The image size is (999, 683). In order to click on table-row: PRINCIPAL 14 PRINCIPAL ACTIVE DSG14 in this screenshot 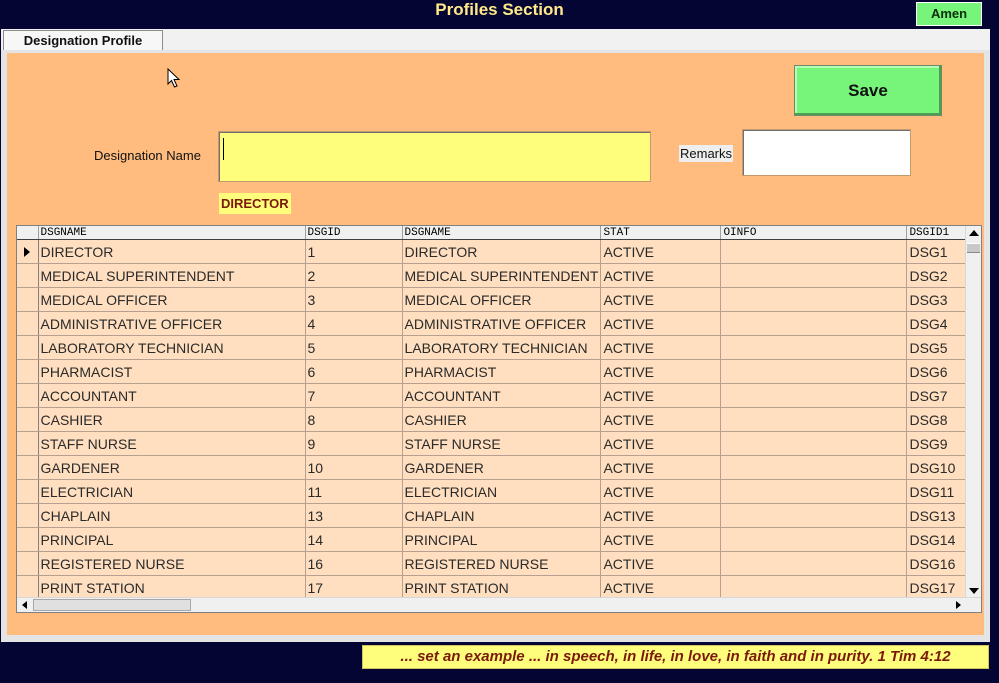, I will do `click(498, 539)`.